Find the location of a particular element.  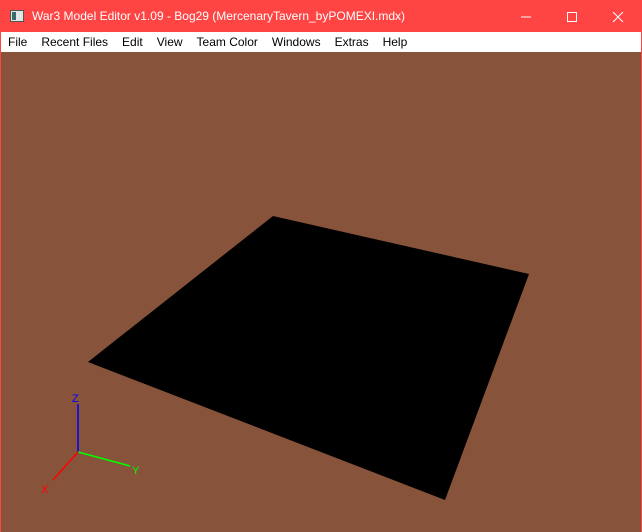

y-axis-label: Y is located at coordinates (136, 471).